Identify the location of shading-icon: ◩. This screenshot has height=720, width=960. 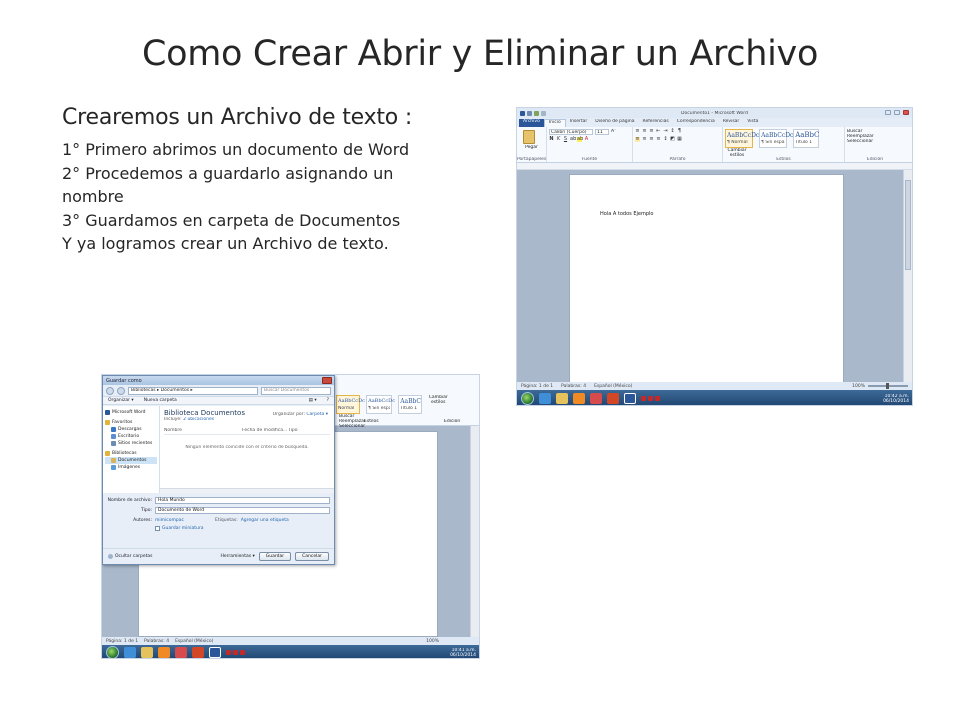
(672, 139).